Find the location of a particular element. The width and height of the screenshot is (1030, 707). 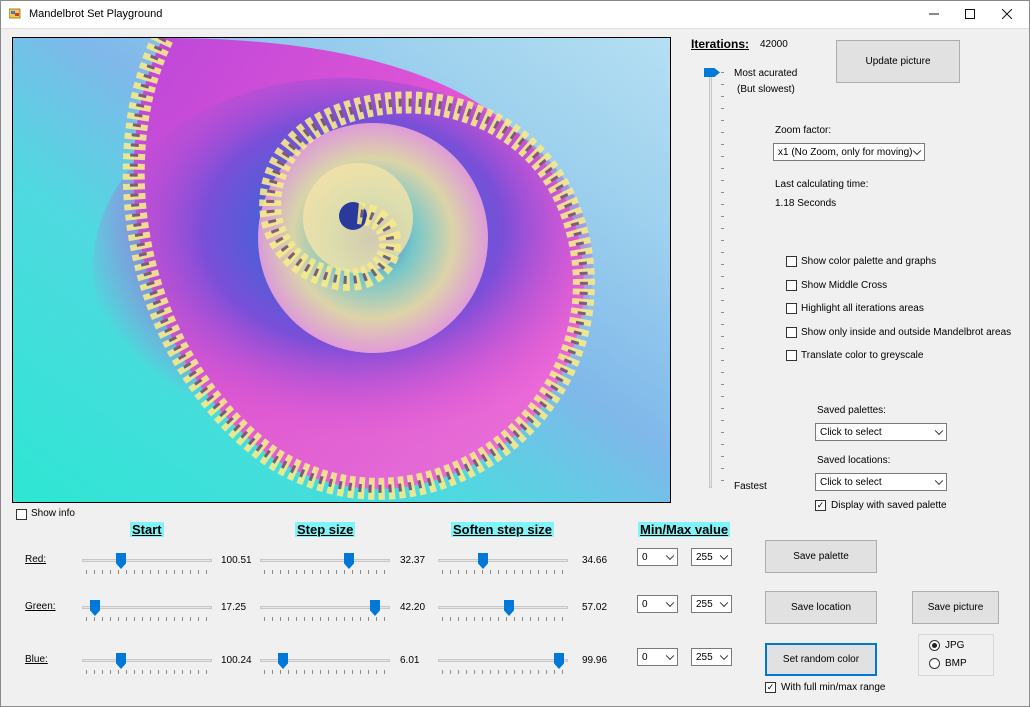

zoom-select: x1 (No Zoom, only for moving) is located at coordinates (849, 152).